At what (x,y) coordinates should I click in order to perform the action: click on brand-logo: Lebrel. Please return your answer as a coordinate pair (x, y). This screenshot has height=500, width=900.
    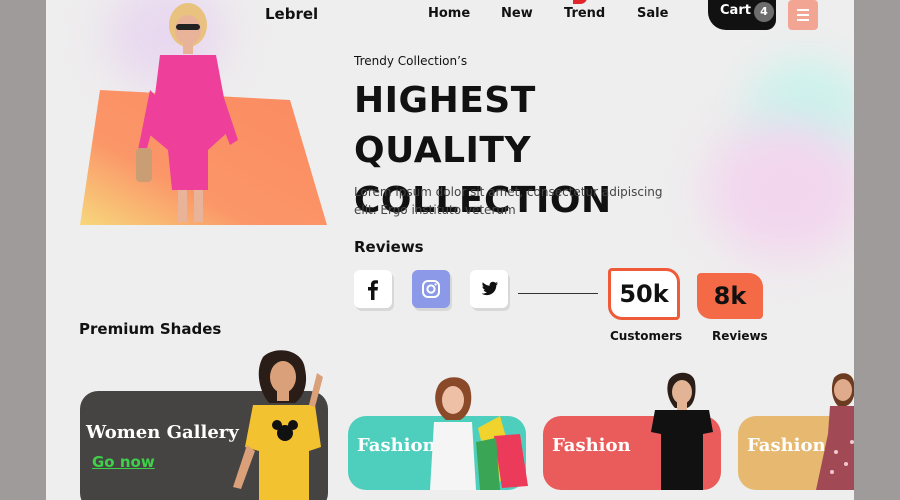
    Looking at the image, I should click on (291, 14).